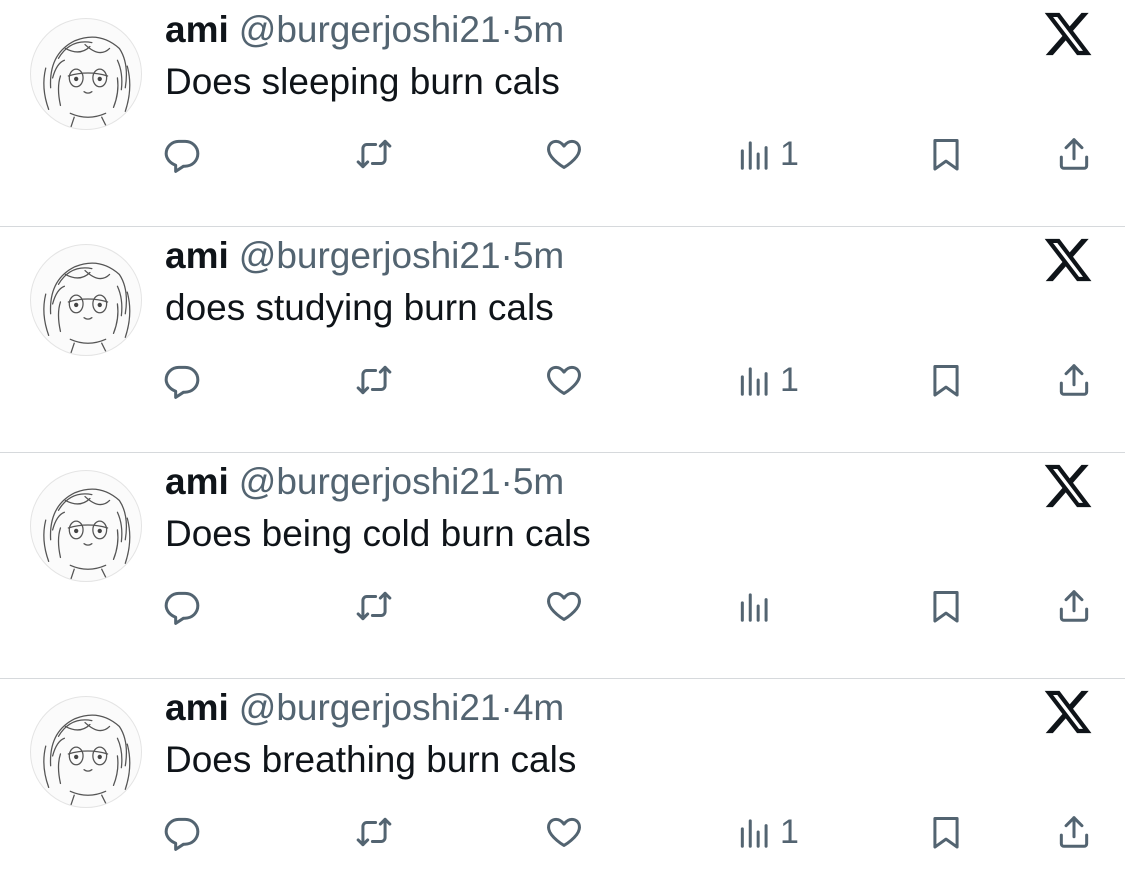 This screenshot has width=1125, height=880. What do you see at coordinates (538, 707) in the screenshot?
I see `timestamp: 4m` at bounding box center [538, 707].